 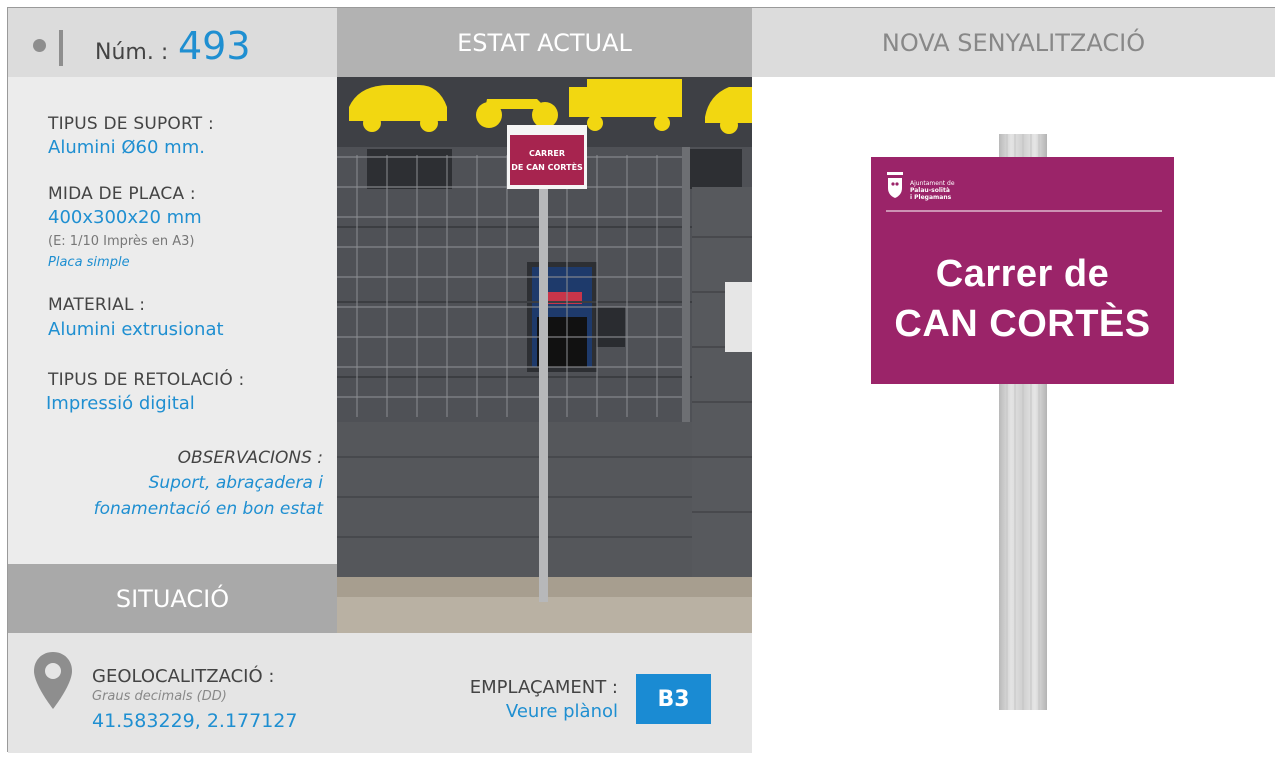 What do you see at coordinates (132, 52) in the screenshot?
I see `number-label: Núm. :` at bounding box center [132, 52].